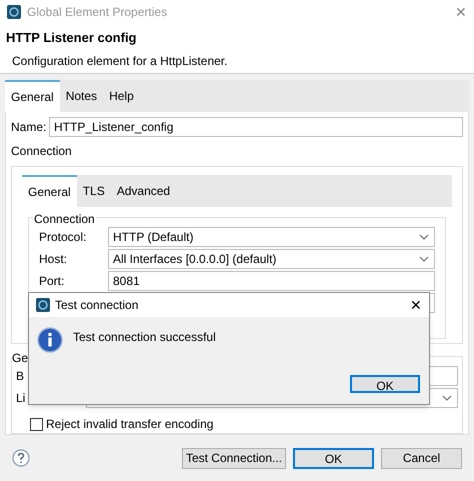  What do you see at coordinates (271, 281) in the screenshot?
I see `input-field: 8081` at bounding box center [271, 281].